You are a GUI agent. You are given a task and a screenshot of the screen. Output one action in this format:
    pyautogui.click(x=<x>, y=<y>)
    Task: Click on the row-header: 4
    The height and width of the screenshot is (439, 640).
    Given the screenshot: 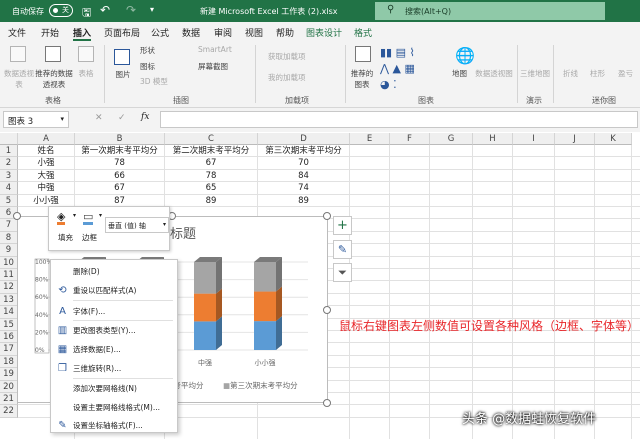 What is the action you would take?
    pyautogui.click(x=9, y=188)
    